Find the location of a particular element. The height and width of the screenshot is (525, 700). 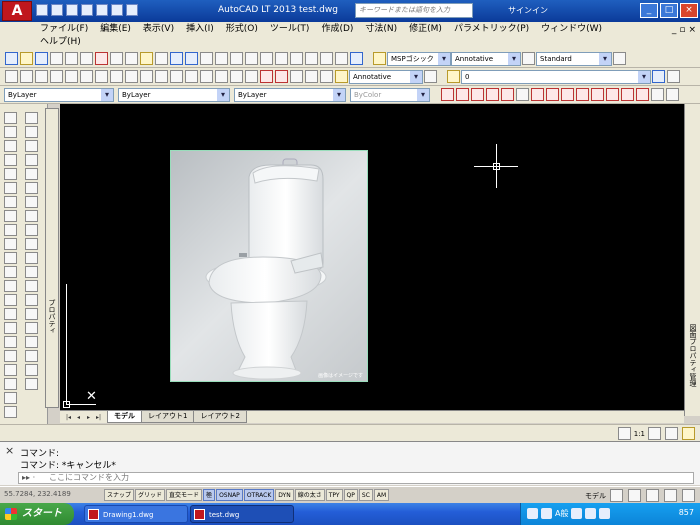

side-hatch-icon is located at coordinates (31, 300).